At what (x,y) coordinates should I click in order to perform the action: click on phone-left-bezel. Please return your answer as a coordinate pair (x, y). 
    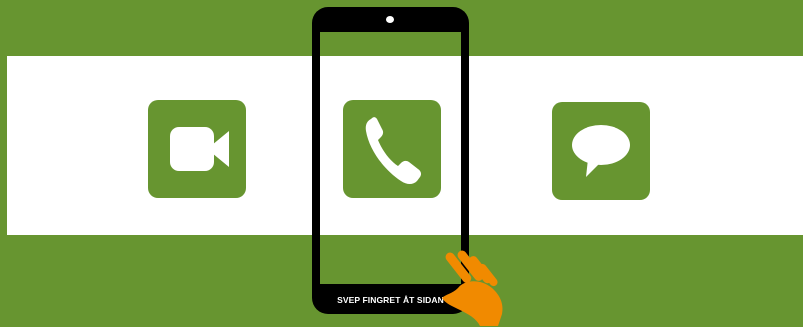
    Looking at the image, I should click on (316, 161).